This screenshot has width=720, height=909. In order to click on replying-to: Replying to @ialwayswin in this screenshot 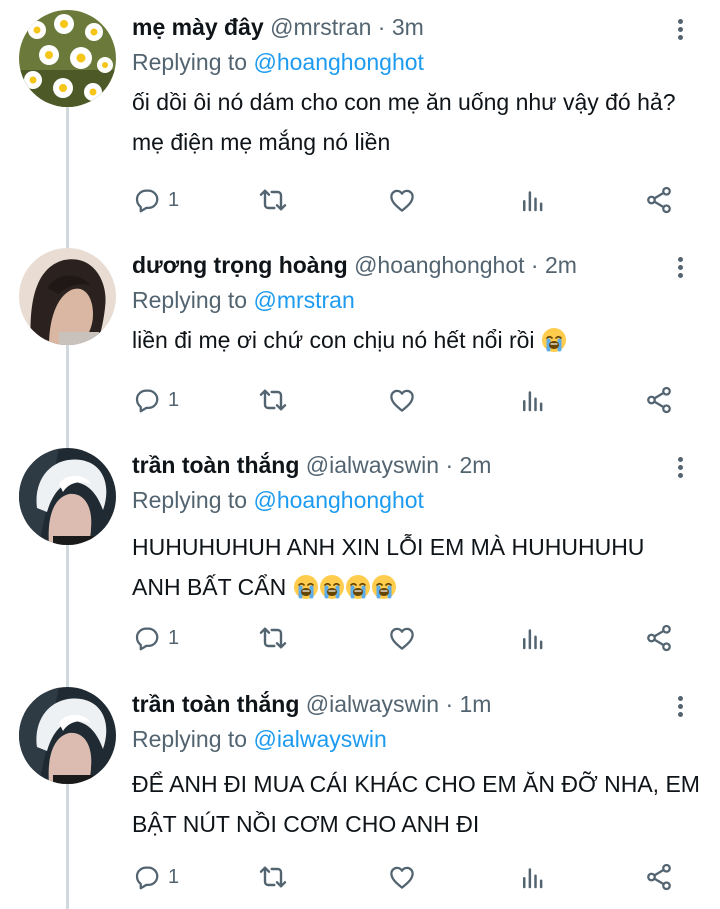, I will do `click(259, 739)`.